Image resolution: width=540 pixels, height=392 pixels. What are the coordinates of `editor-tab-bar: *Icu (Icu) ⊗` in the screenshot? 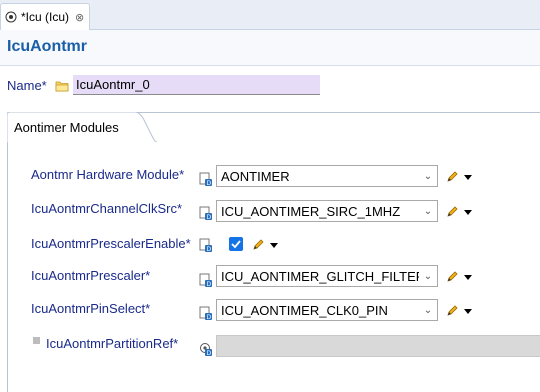 It's located at (270, 15).